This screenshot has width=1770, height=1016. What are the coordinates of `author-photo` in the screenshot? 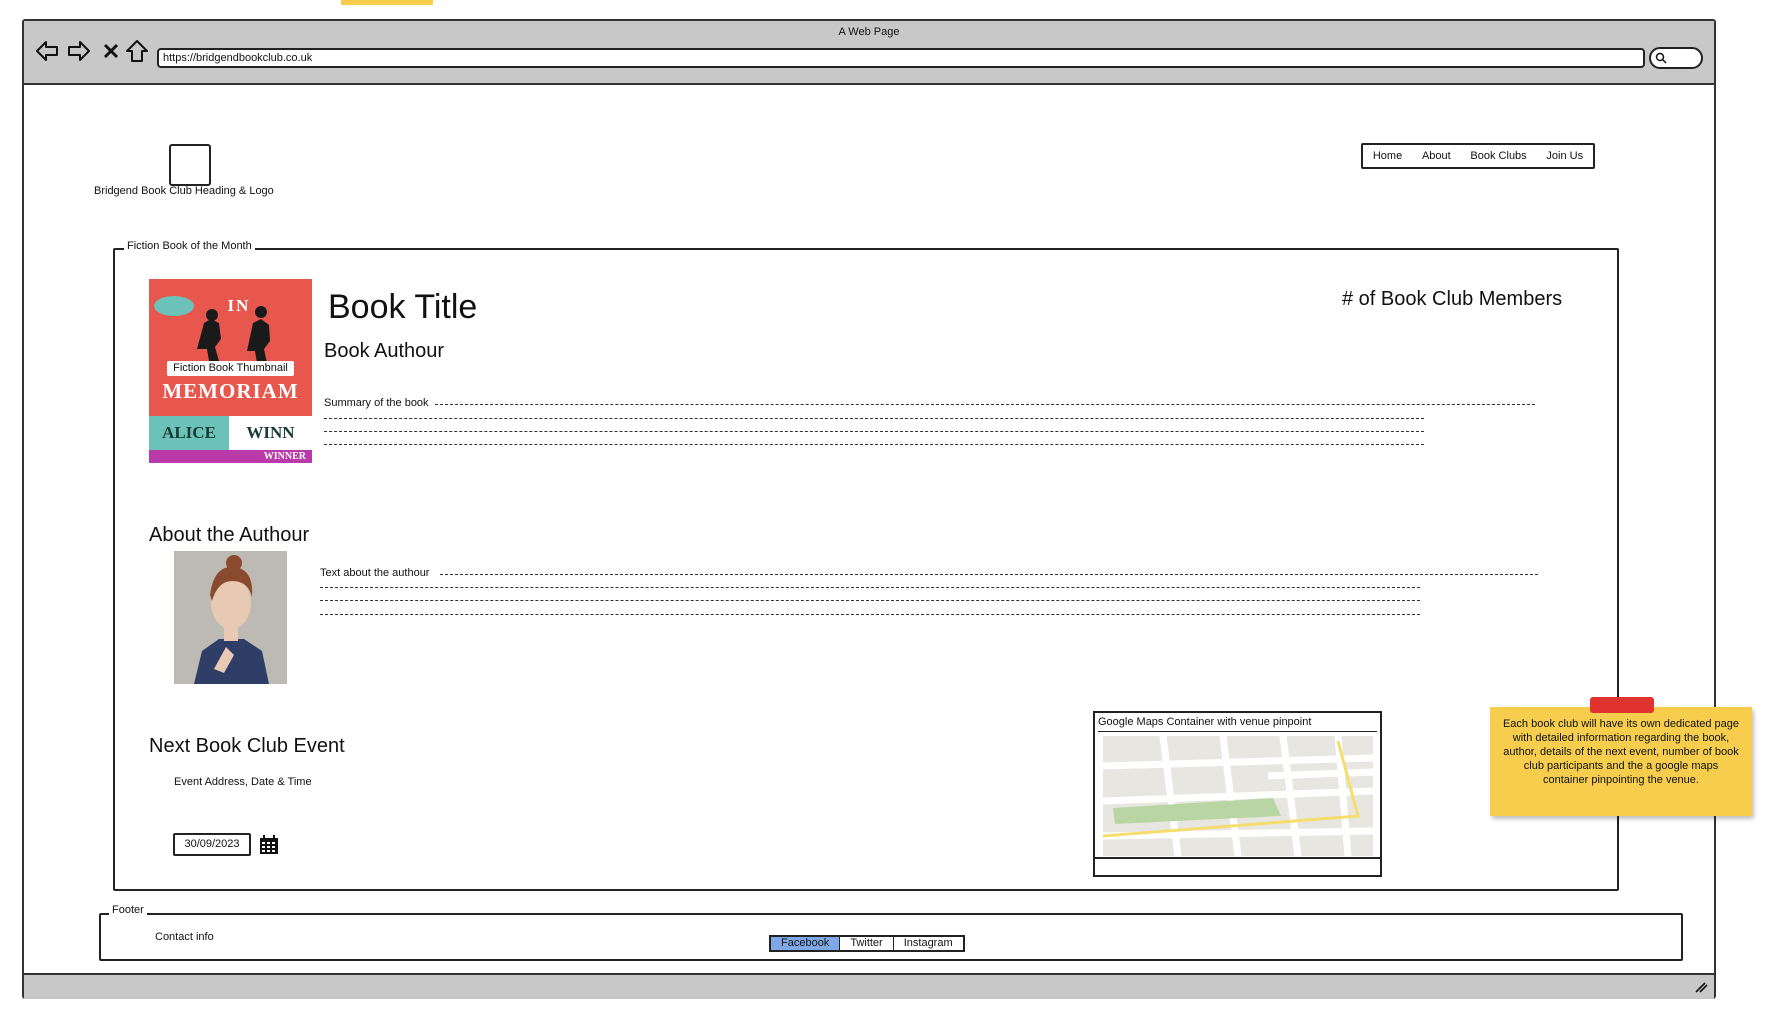 It's located at (230, 617).